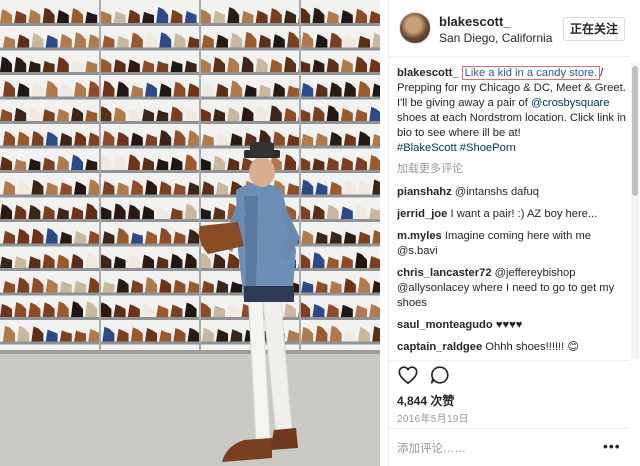  What do you see at coordinates (425, 400) in the screenshot?
I see `likes-count: 4,844 次赞` at bounding box center [425, 400].